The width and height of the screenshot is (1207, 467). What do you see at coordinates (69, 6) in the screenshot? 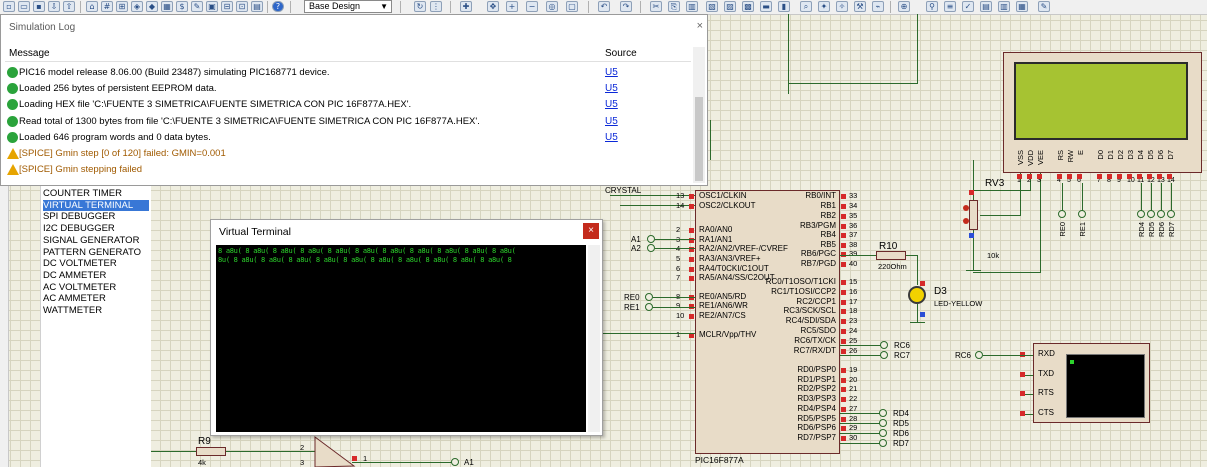
I see `export-icon: ⇧` at bounding box center [69, 6].